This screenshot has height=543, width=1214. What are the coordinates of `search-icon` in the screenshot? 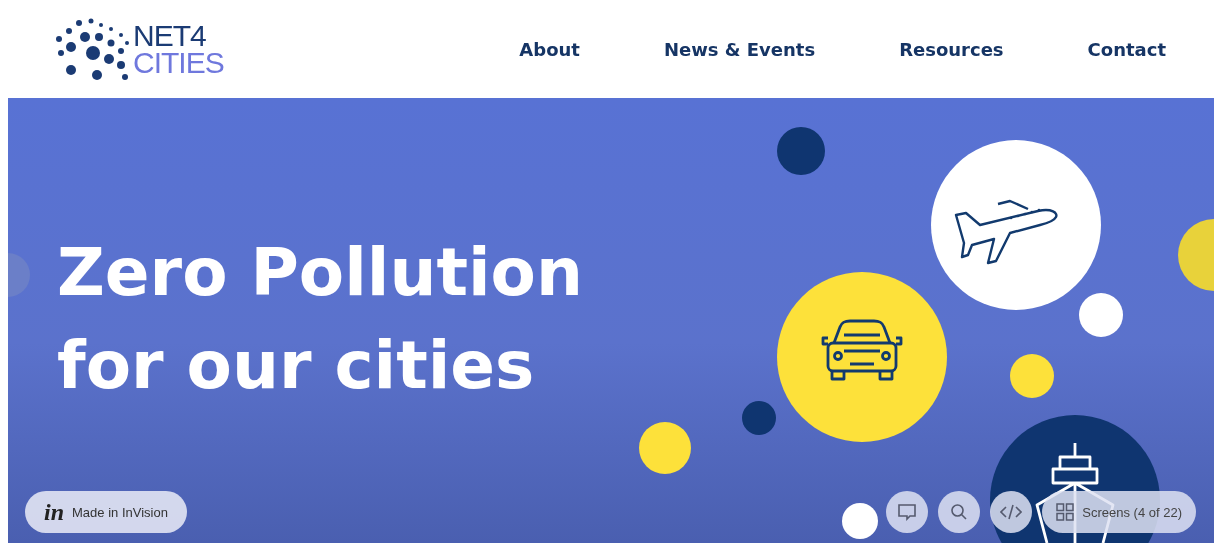 It's located at (959, 512).